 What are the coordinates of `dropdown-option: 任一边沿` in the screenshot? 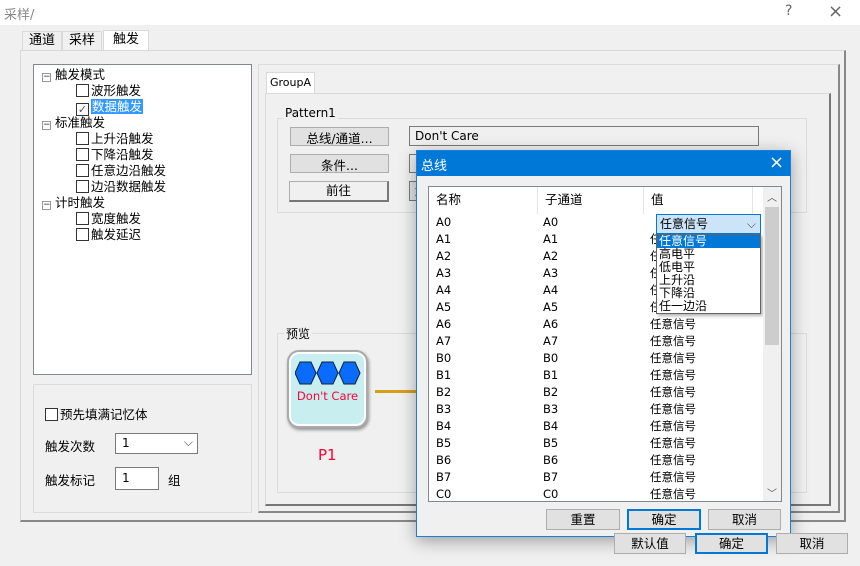 It's located at (708, 306).